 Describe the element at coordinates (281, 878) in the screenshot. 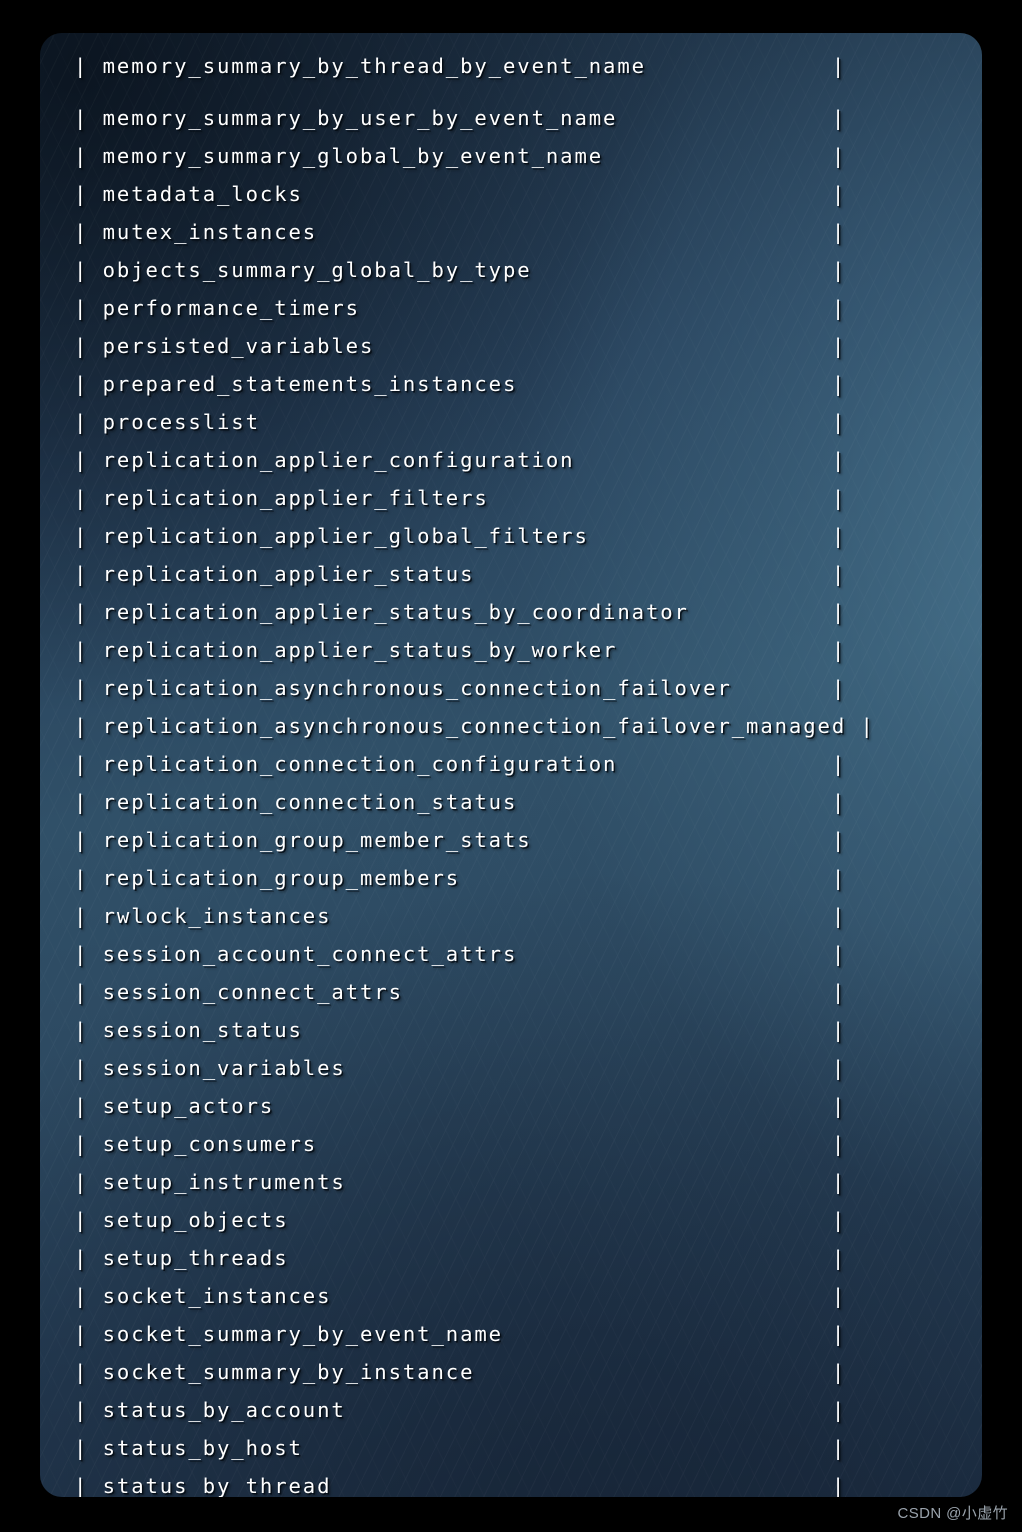

I see `table-name-cell: replication_group_members` at that location.